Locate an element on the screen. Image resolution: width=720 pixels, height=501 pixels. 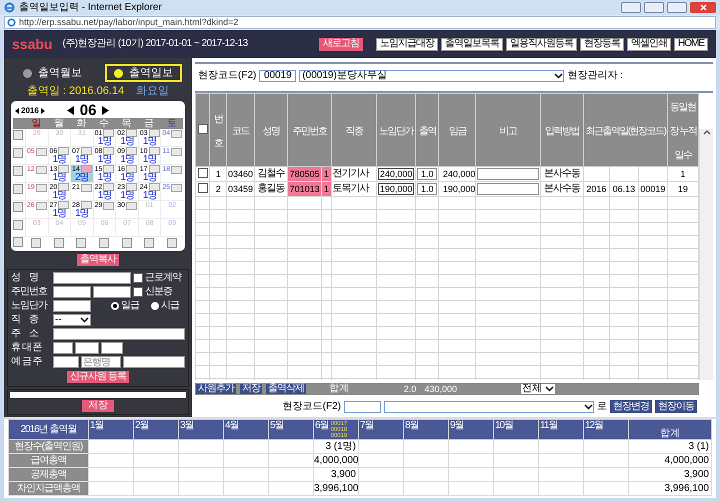
copy-button: 출역복사 is located at coordinates (98, 260).